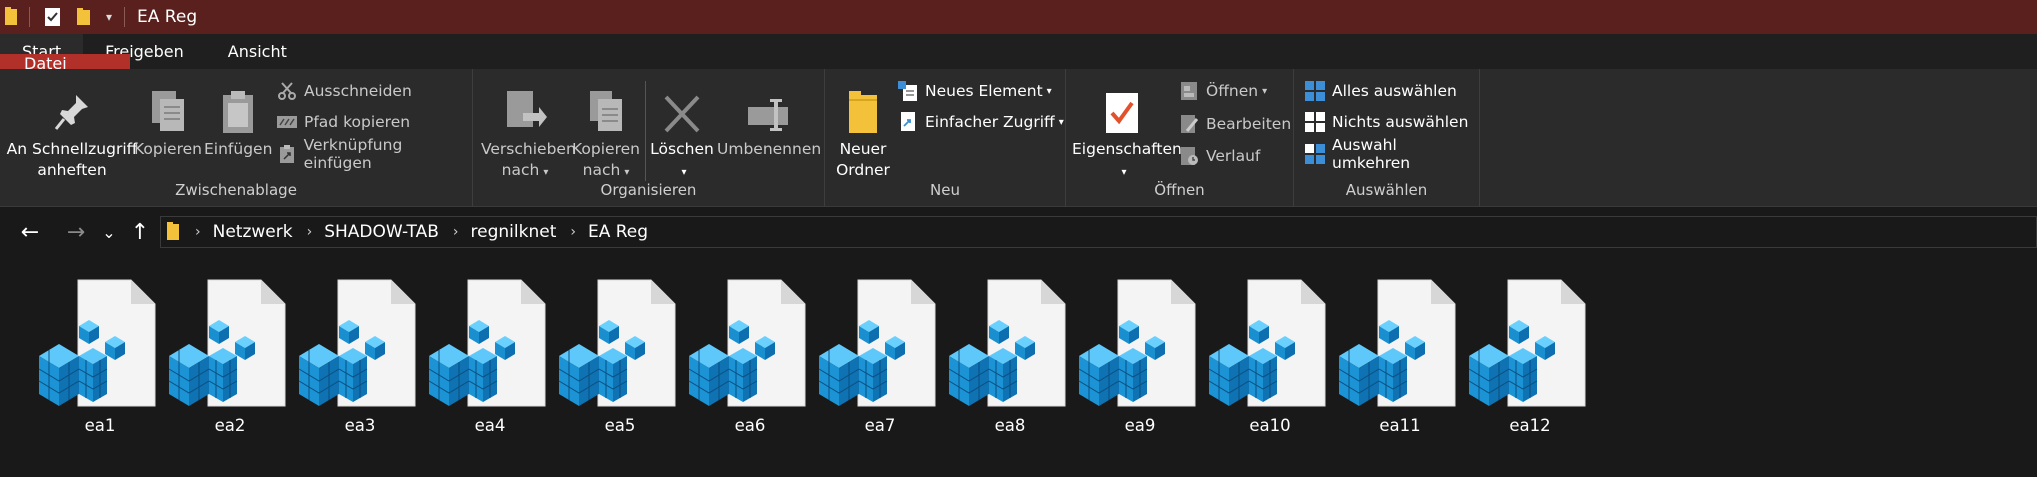 The height and width of the screenshot is (477, 2037). I want to click on file-name: ea4, so click(490, 425).